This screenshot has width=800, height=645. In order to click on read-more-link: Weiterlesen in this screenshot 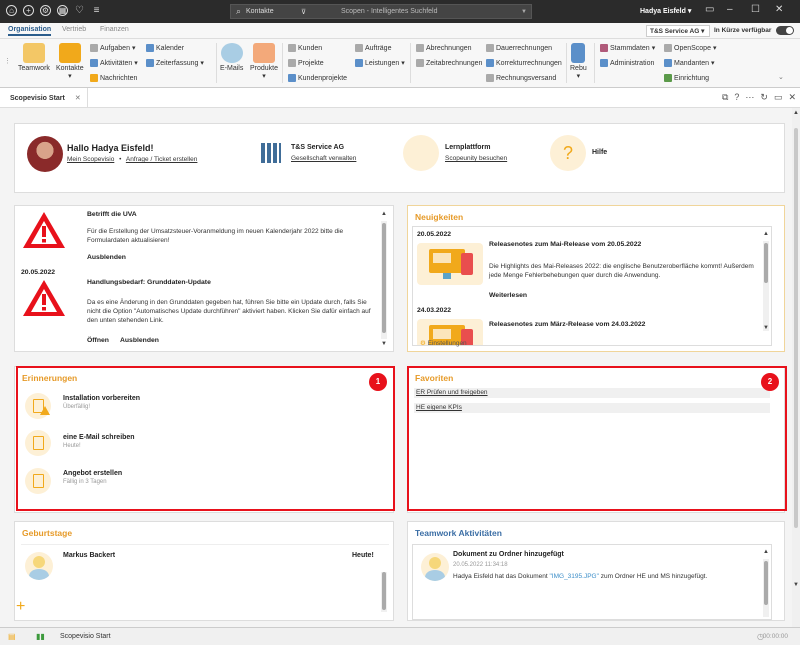, I will do `click(508, 295)`.